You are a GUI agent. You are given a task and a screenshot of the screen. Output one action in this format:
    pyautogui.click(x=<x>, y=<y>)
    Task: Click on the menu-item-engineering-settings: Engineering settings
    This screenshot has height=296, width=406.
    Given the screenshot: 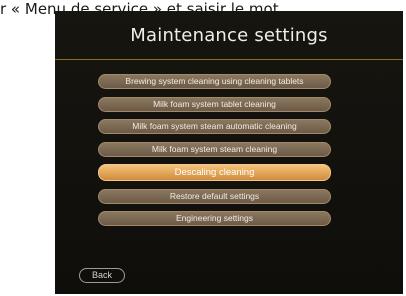 What is the action you would take?
    pyautogui.click(x=214, y=218)
    